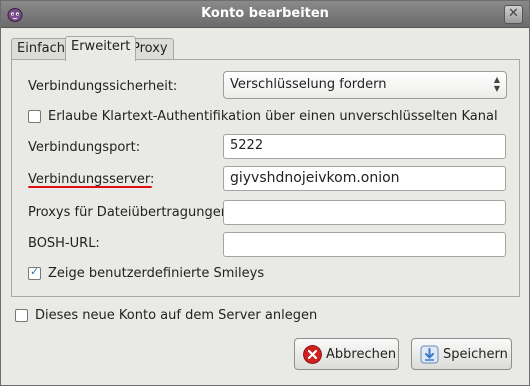 The image size is (530, 386). Describe the element at coordinates (312, 354) in the screenshot. I see `cancel-icon` at that location.